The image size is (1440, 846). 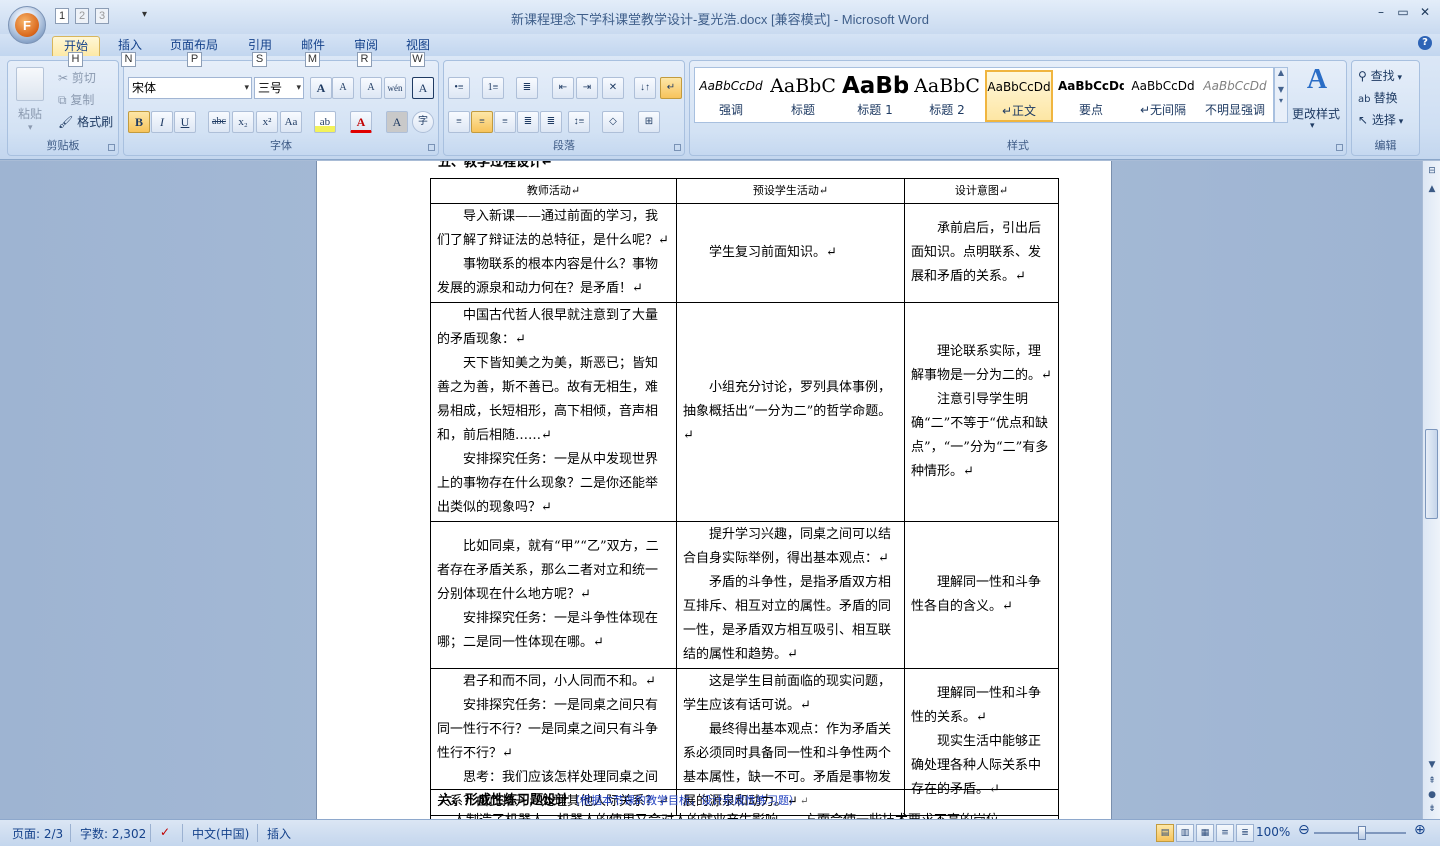 I want to click on zoom-in-icon: ⊕, so click(x=1420, y=830).